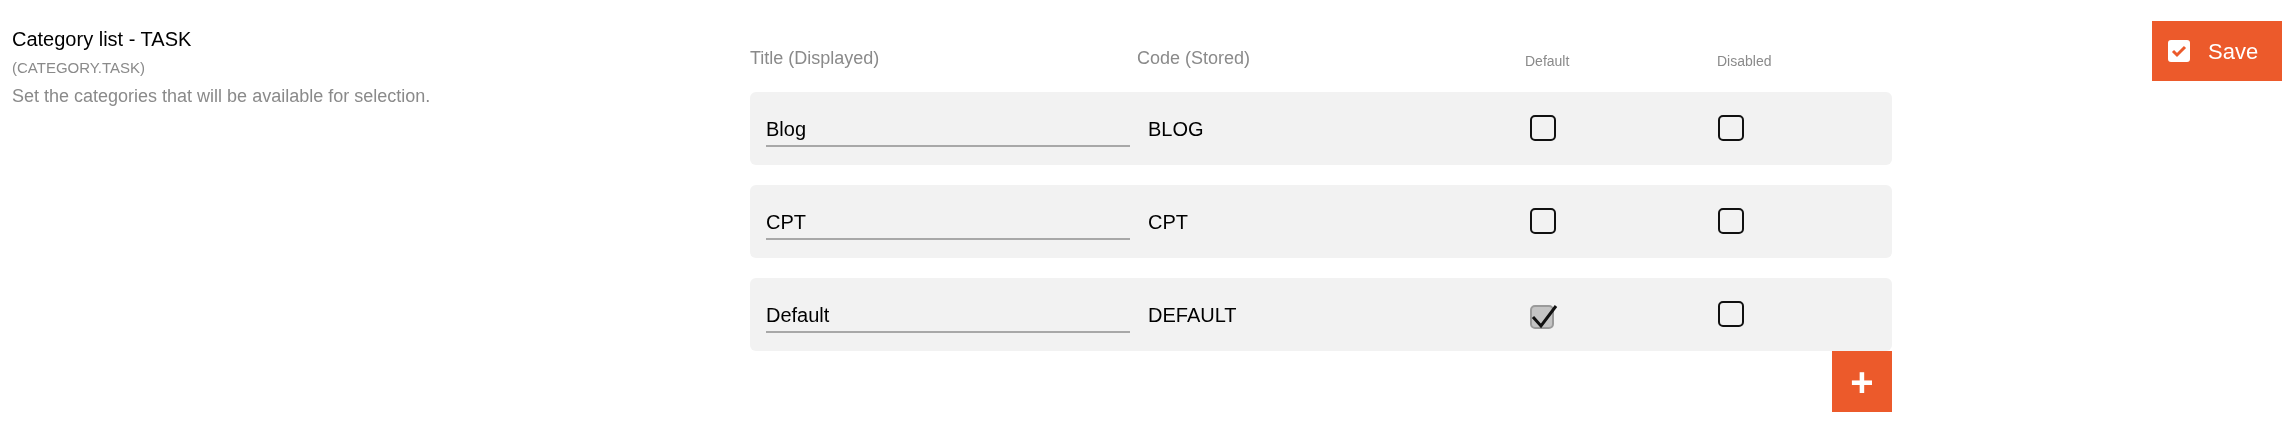  I want to click on code-cell-text: BLOG, so click(1176, 129).